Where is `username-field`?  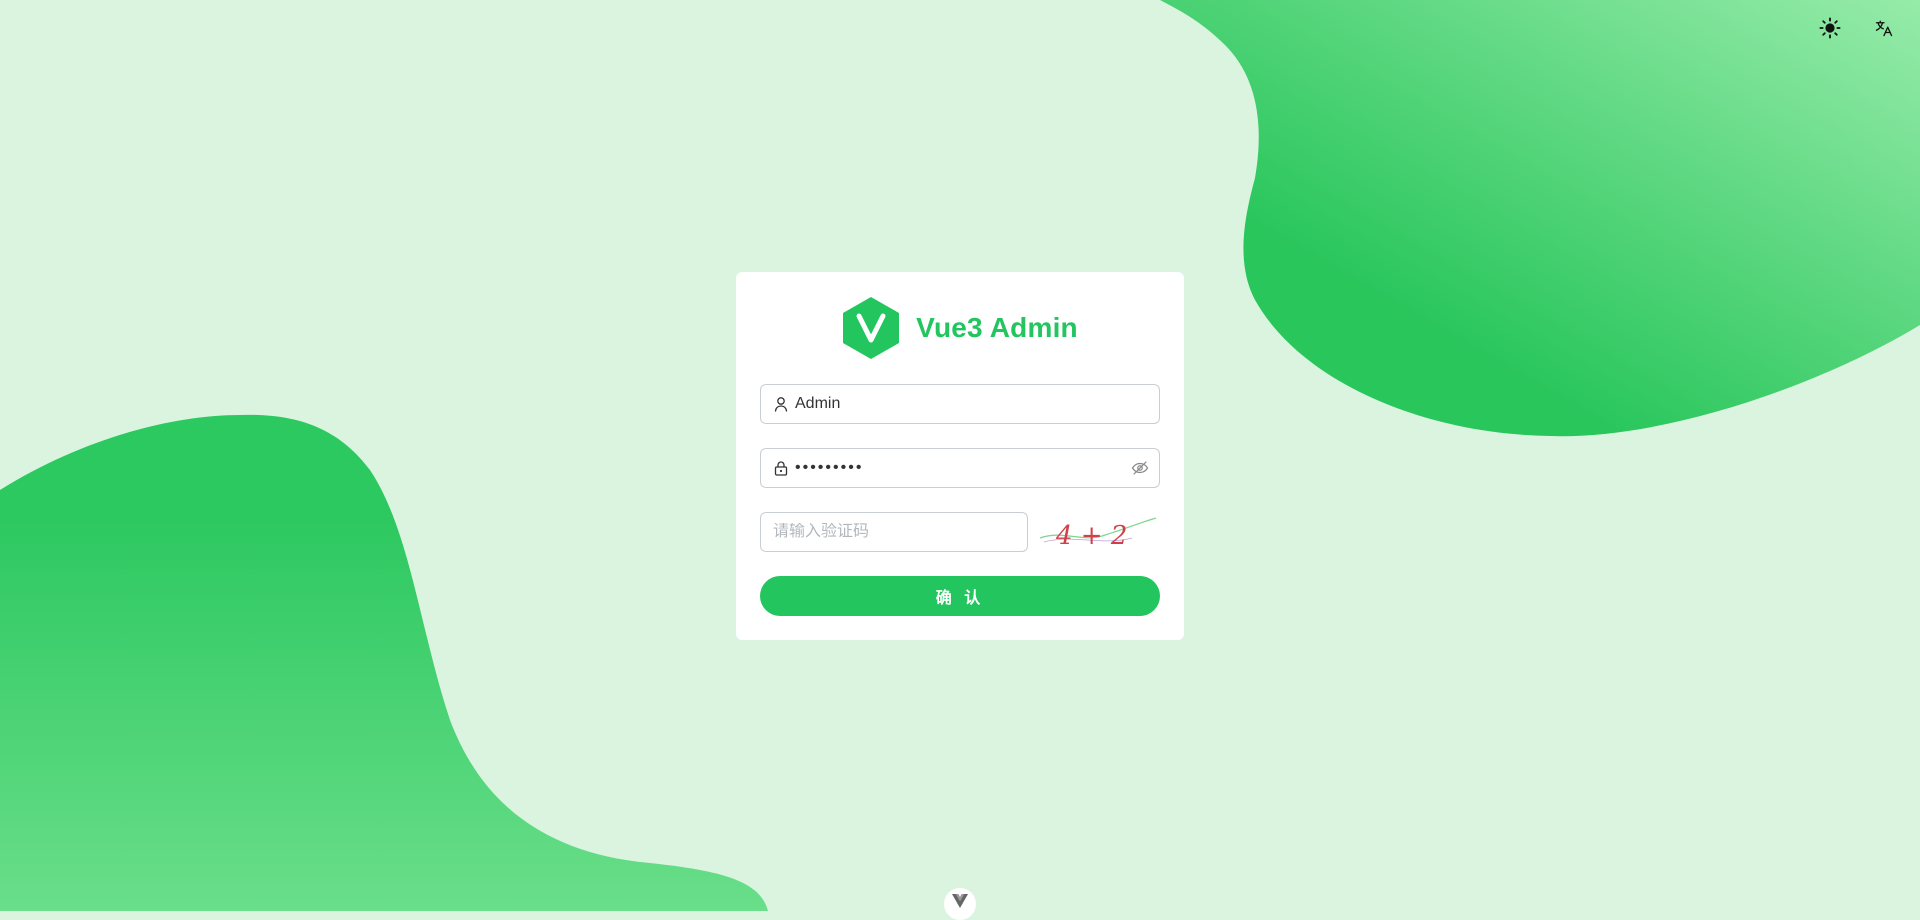 username-field is located at coordinates (960, 404).